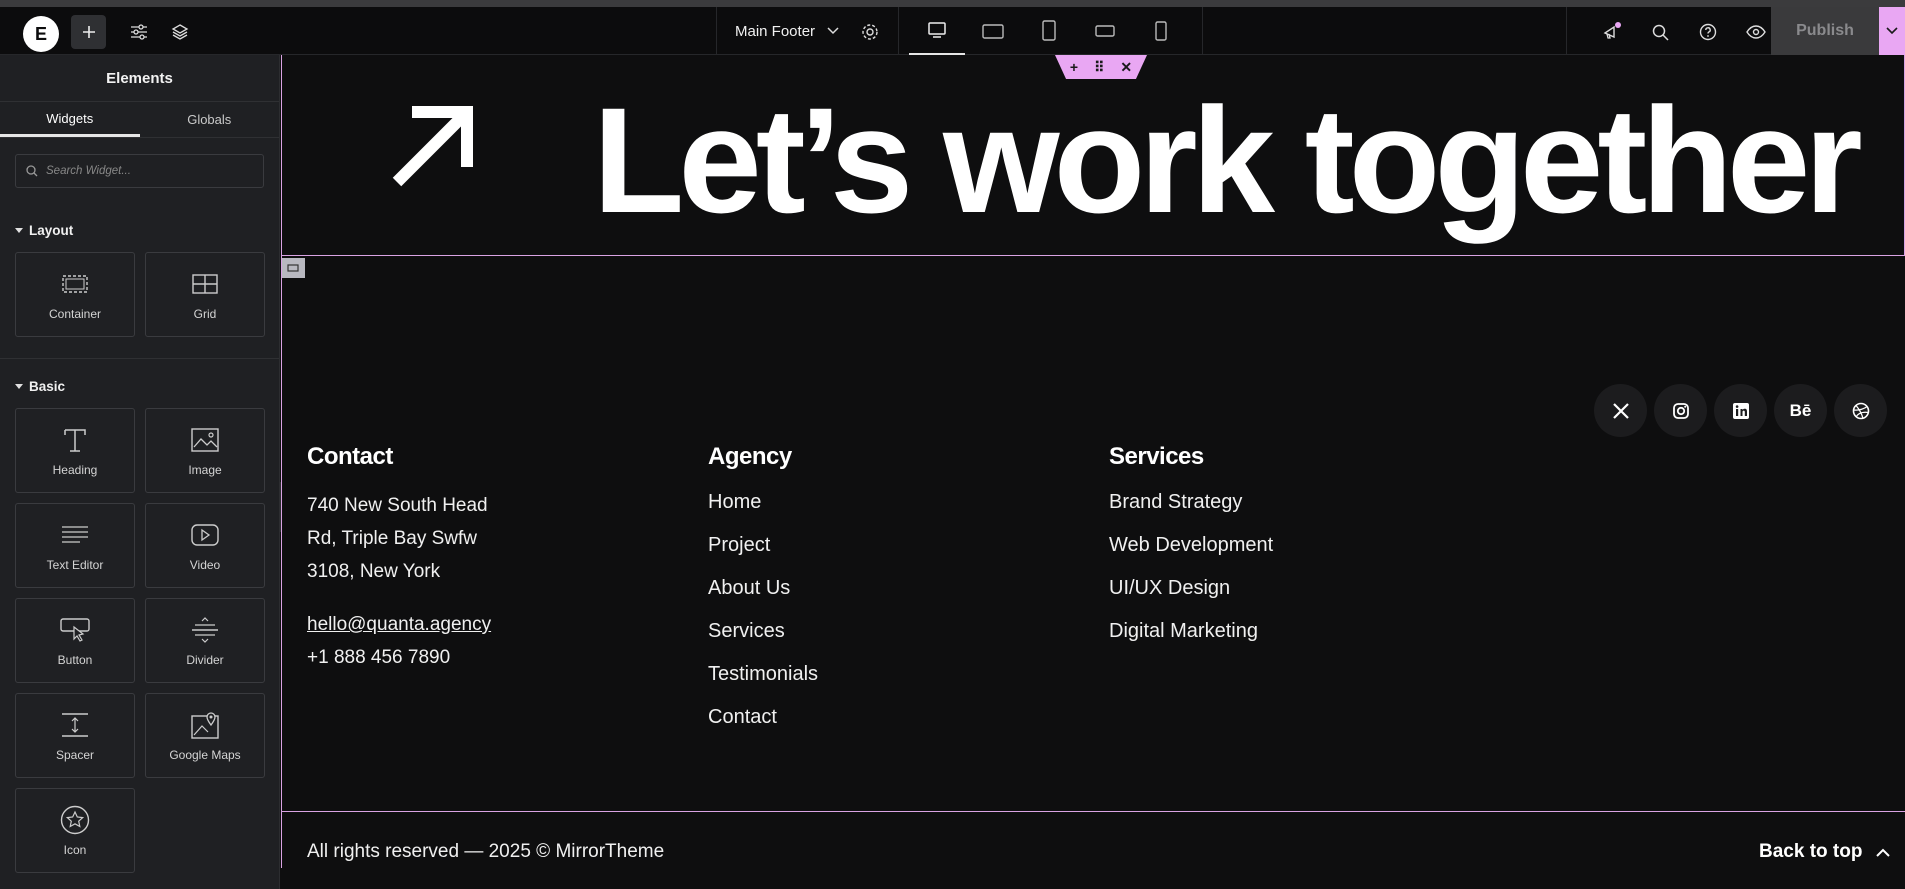 The width and height of the screenshot is (1905, 889). What do you see at coordinates (1612, 32) in the screenshot?
I see `notifications-button` at bounding box center [1612, 32].